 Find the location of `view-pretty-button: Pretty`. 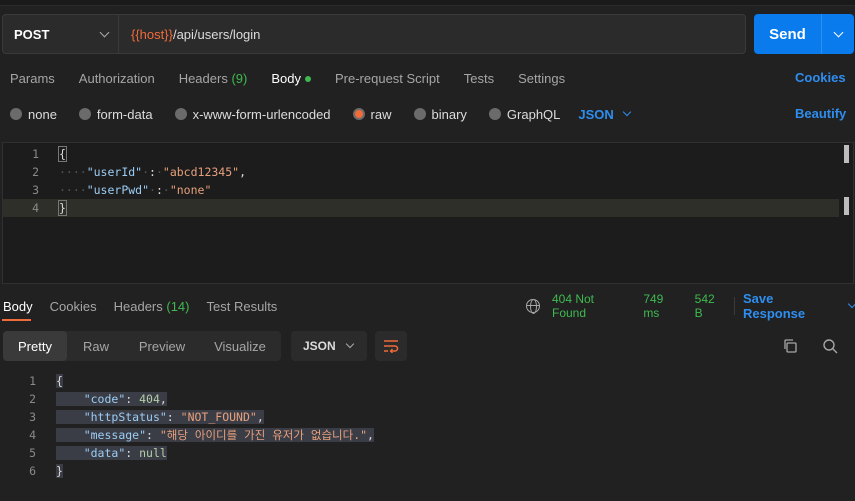

view-pretty-button: Pretty is located at coordinates (35, 346).